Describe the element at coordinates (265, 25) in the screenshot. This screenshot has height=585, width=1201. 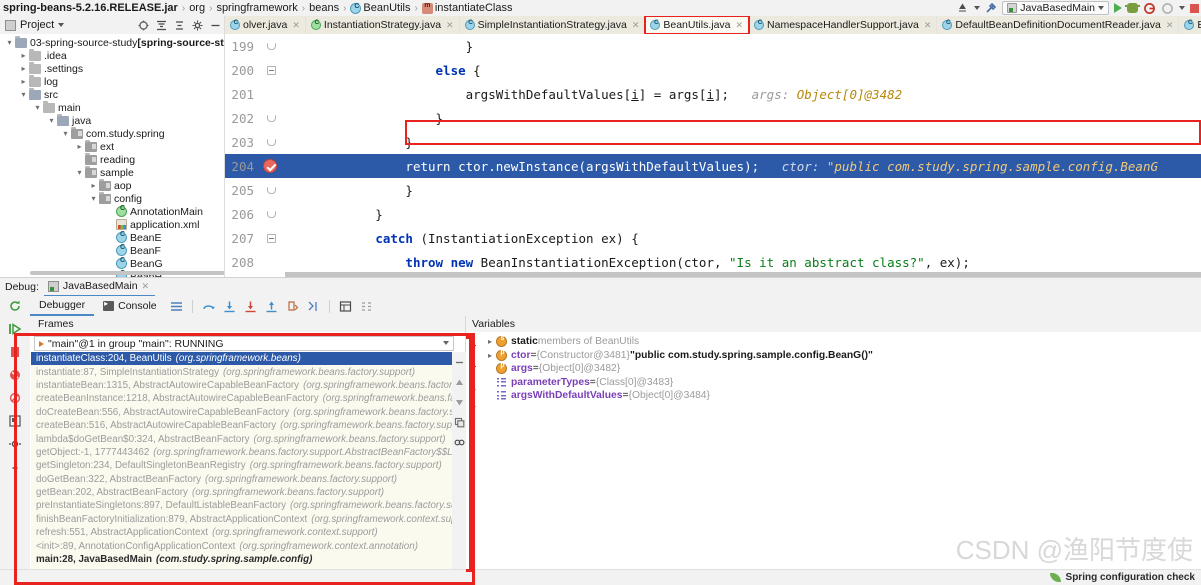
I see `tab-olver: olver.java ✕` at that location.